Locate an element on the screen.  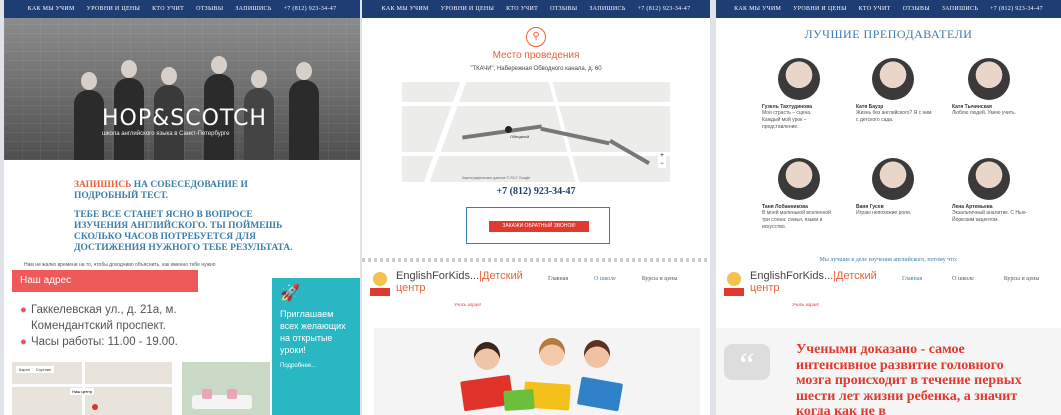
brand-logo: HOP&SCOTCH is located at coordinates (184, 118).